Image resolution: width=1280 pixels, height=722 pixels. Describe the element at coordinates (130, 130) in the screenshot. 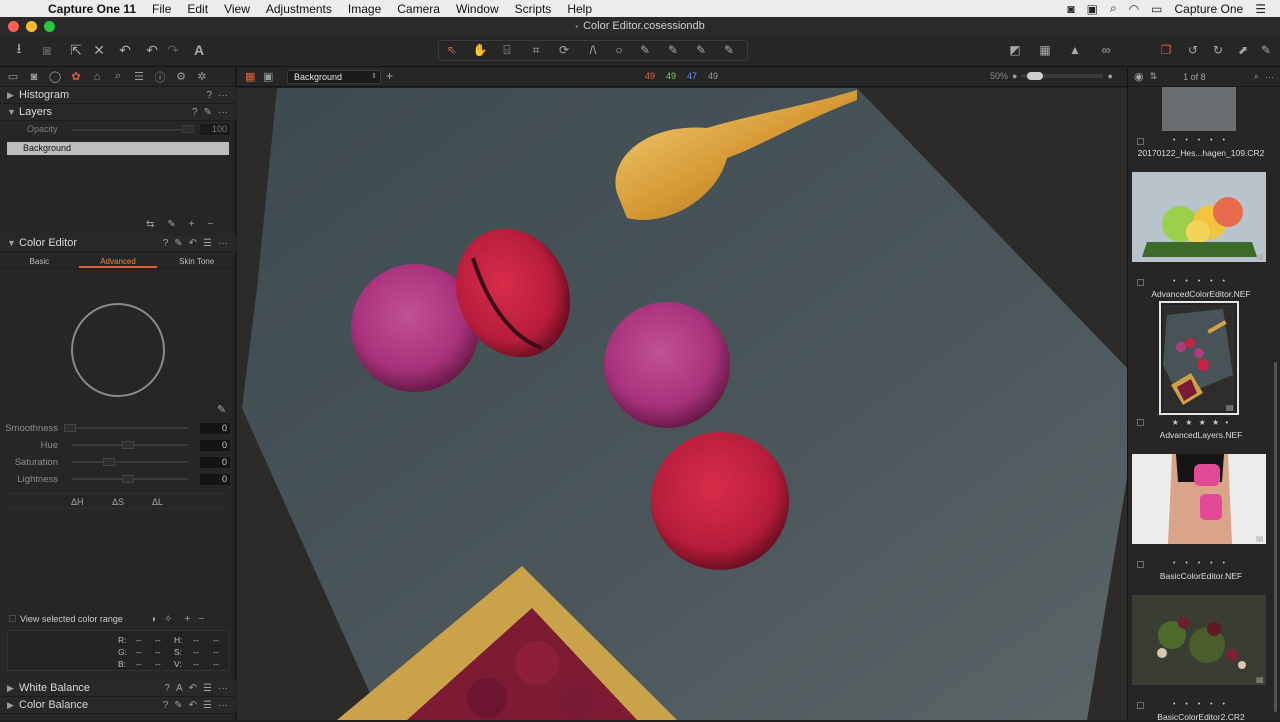

I see `opacity-slider-track` at that location.